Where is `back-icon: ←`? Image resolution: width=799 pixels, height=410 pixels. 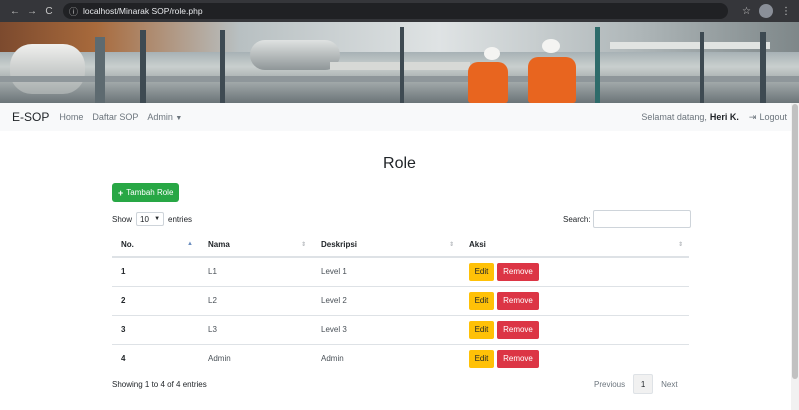
back-icon: ← is located at coordinates (15, 11).